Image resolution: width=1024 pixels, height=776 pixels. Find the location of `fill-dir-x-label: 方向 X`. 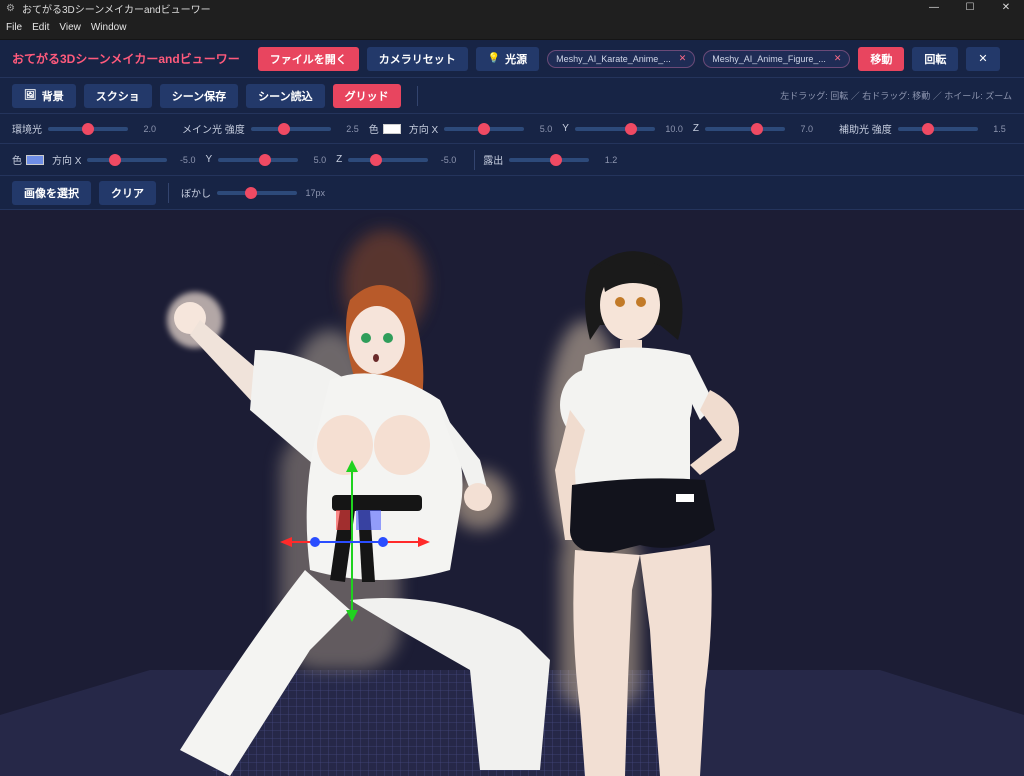

fill-dir-x-label: 方向 X is located at coordinates (67, 161).